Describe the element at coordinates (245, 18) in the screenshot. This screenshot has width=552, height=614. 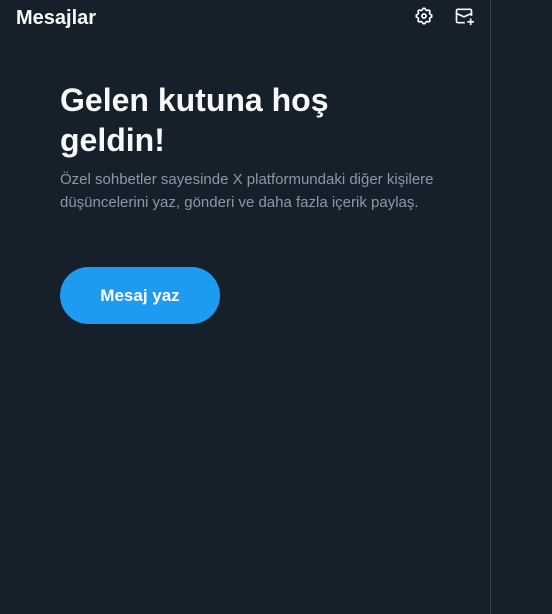
I see `messages-header: Mesajlar` at that location.